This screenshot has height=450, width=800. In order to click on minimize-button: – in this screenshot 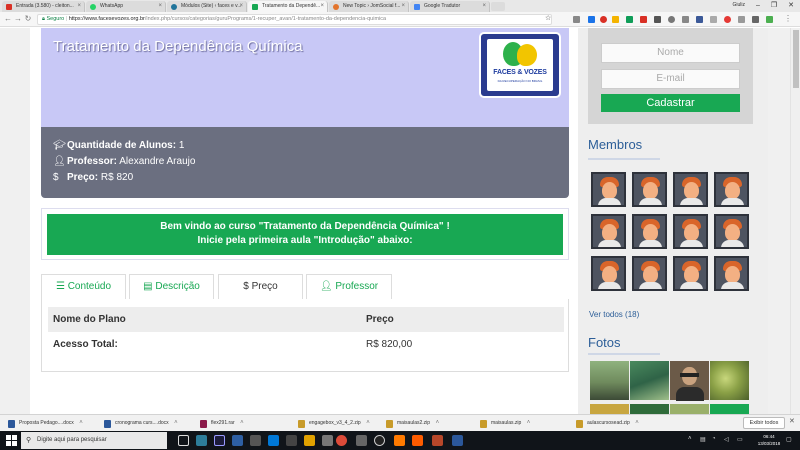, I will do `click(758, 5)`.